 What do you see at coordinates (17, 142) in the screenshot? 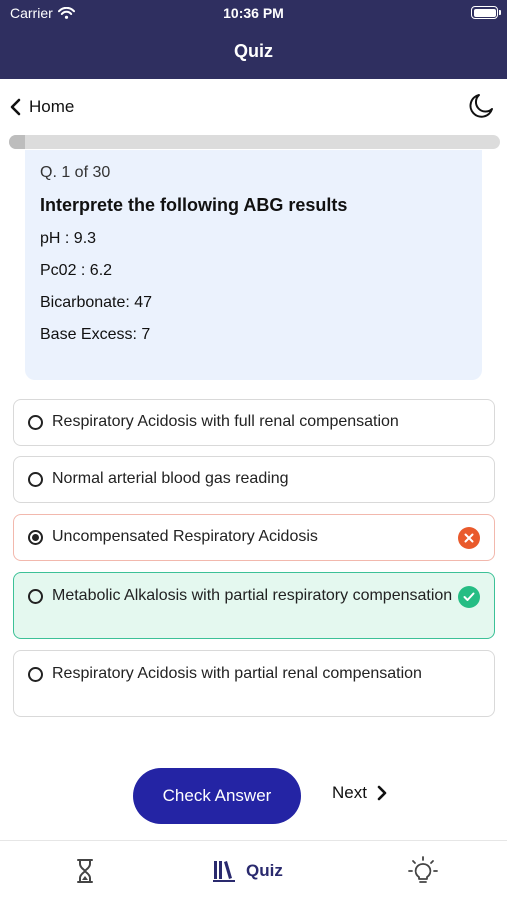
I see `progress-fill` at bounding box center [17, 142].